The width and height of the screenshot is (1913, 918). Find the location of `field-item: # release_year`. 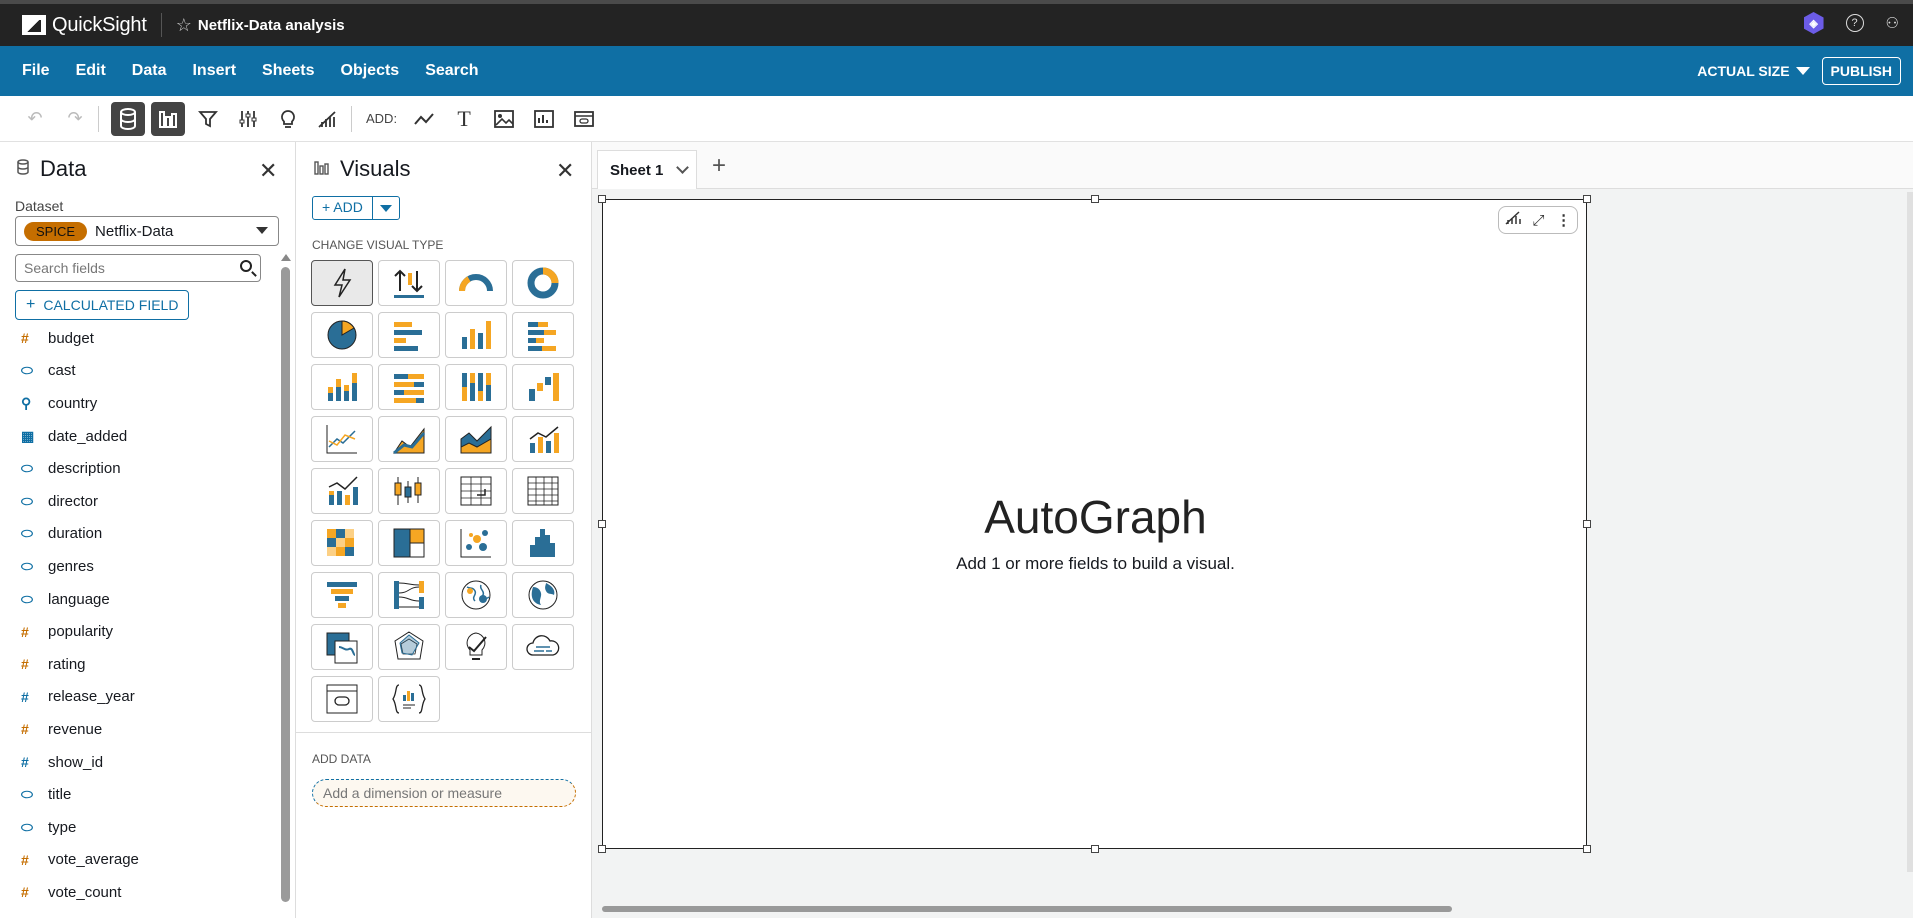

field-item: # release_year is located at coordinates (145, 697).